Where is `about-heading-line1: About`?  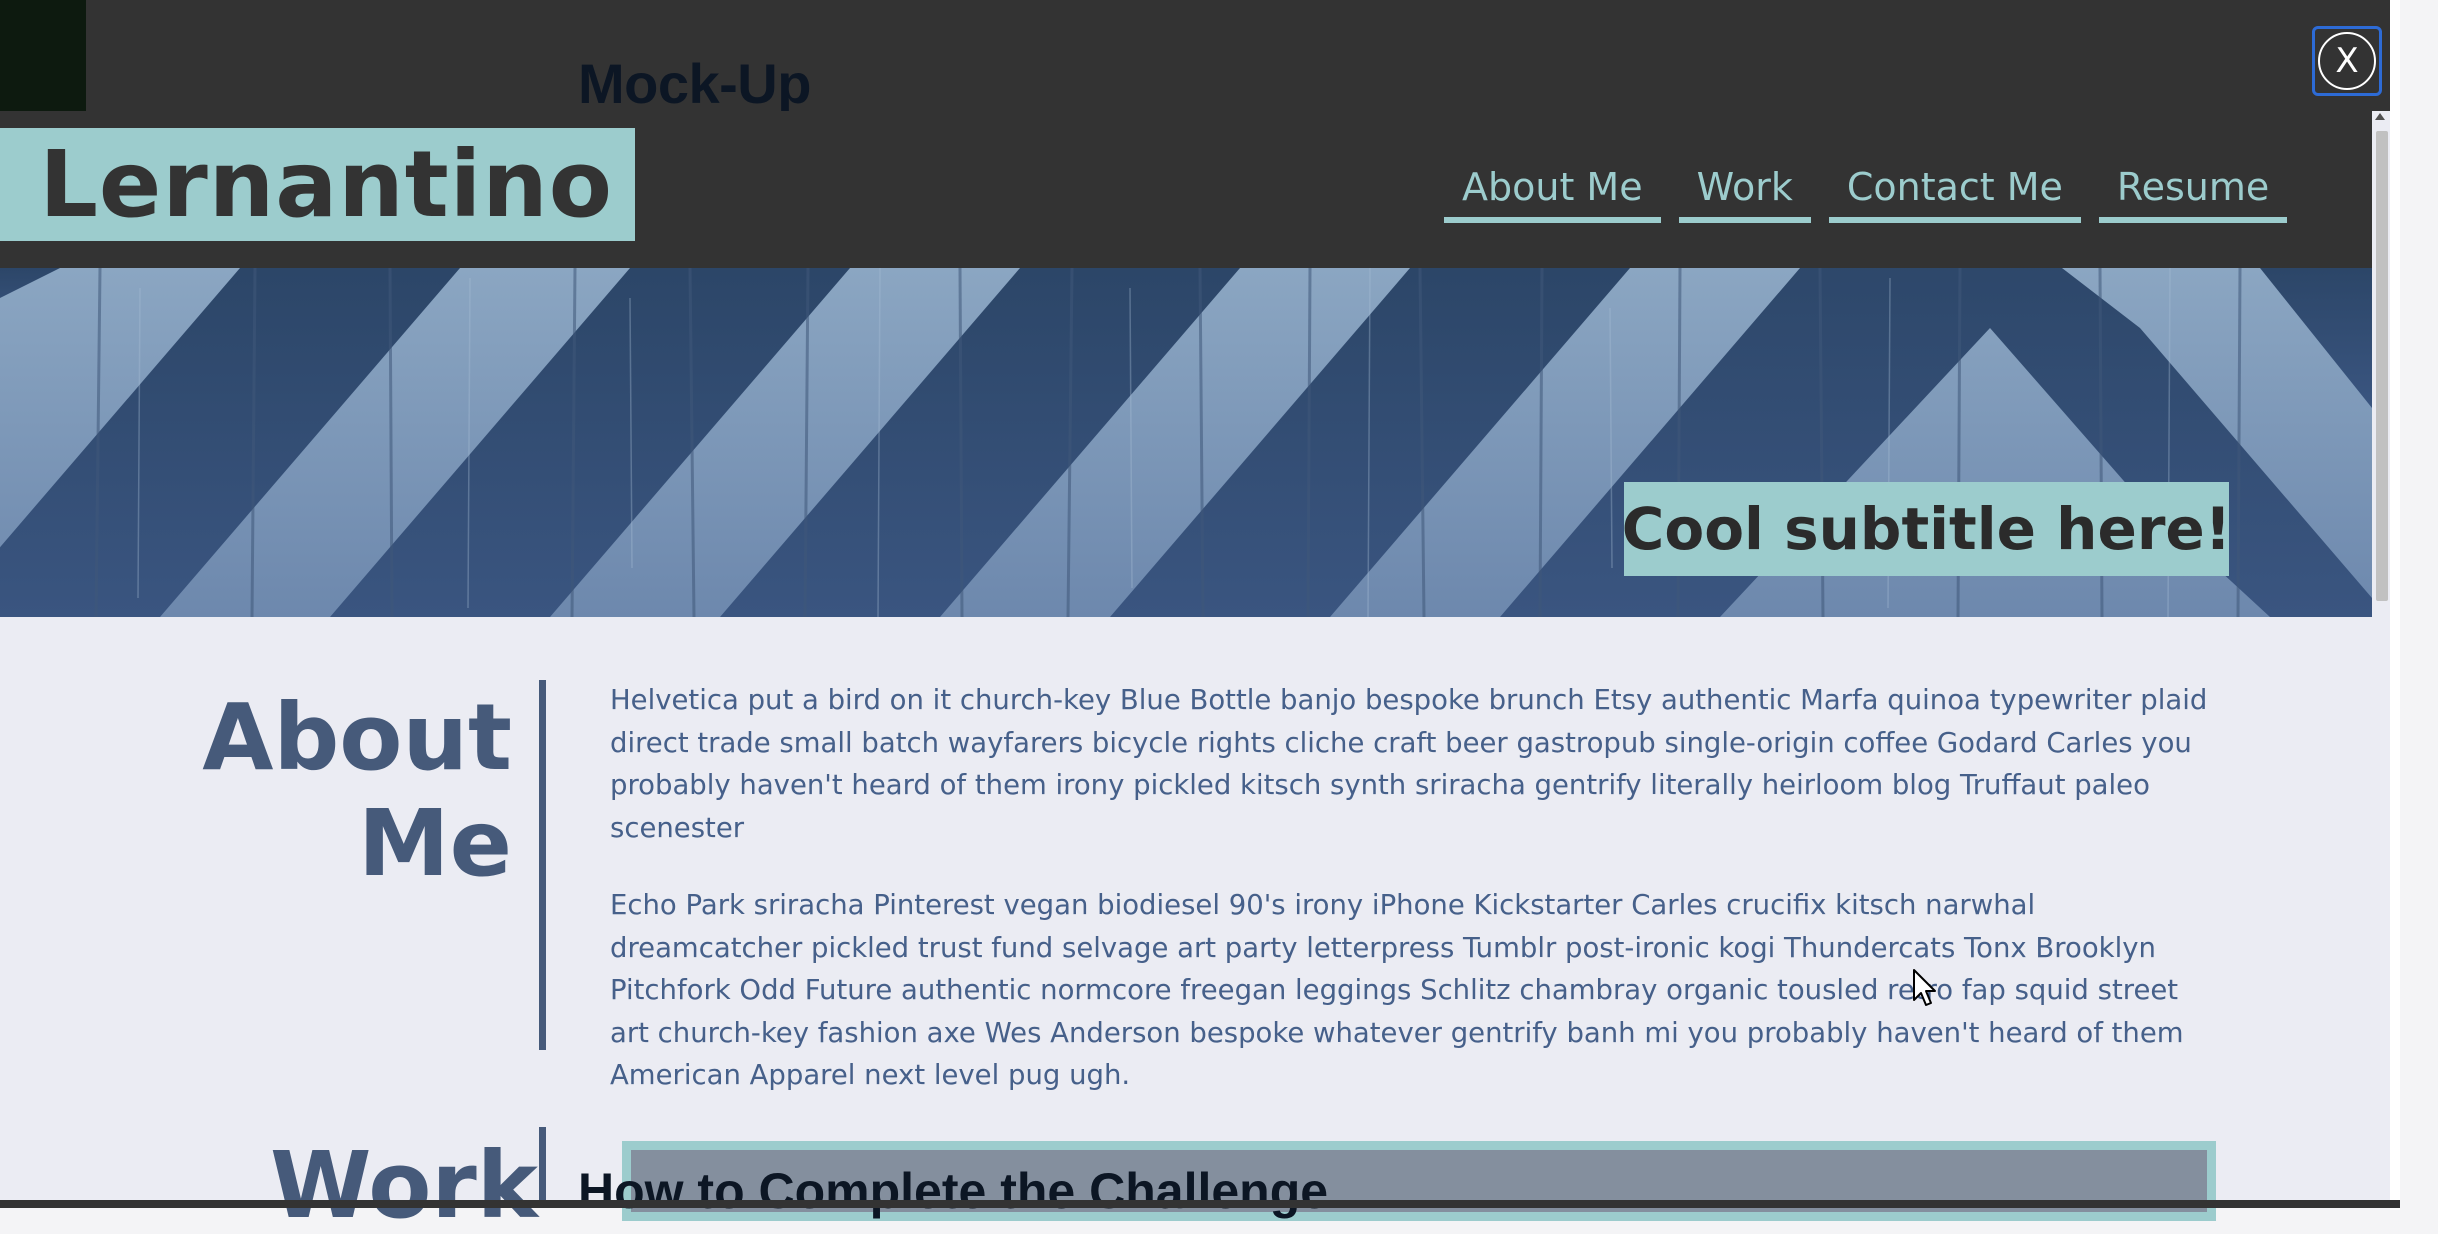 about-heading-line1: About is located at coordinates (357, 737).